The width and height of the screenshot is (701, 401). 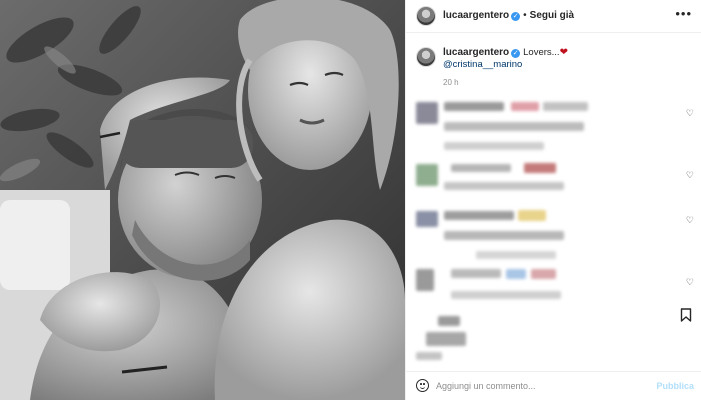 I want to click on more-options-icon: •••, so click(x=683, y=14).